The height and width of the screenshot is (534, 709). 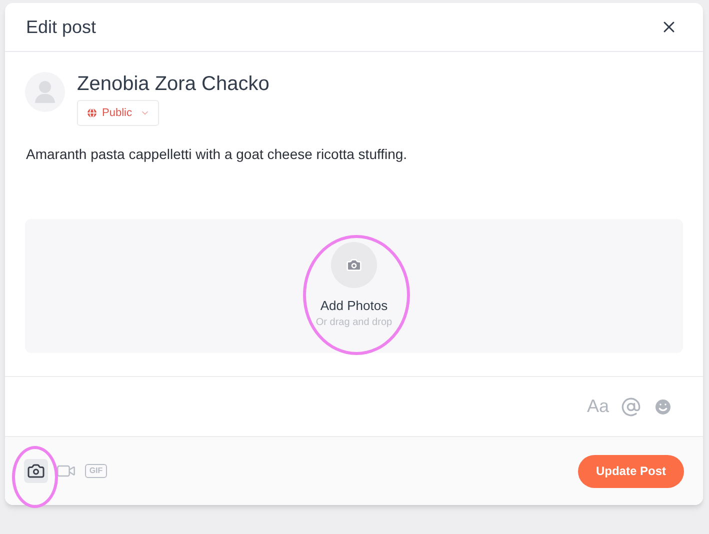 I want to click on smiley-icon, so click(x=663, y=406).